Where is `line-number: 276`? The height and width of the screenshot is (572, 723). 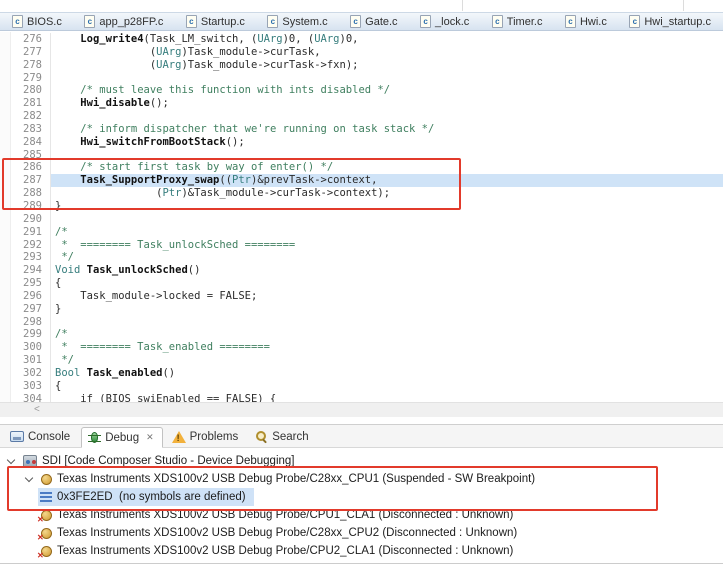
line-number: 276 is located at coordinates (25, 39).